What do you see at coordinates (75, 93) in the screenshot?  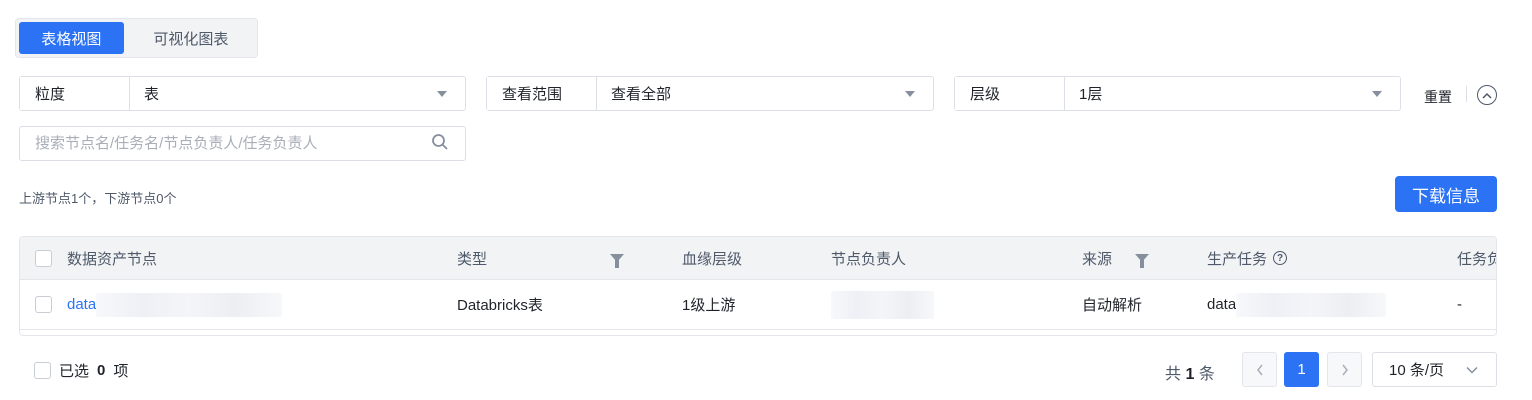 I see `filter-label: 粒度` at bounding box center [75, 93].